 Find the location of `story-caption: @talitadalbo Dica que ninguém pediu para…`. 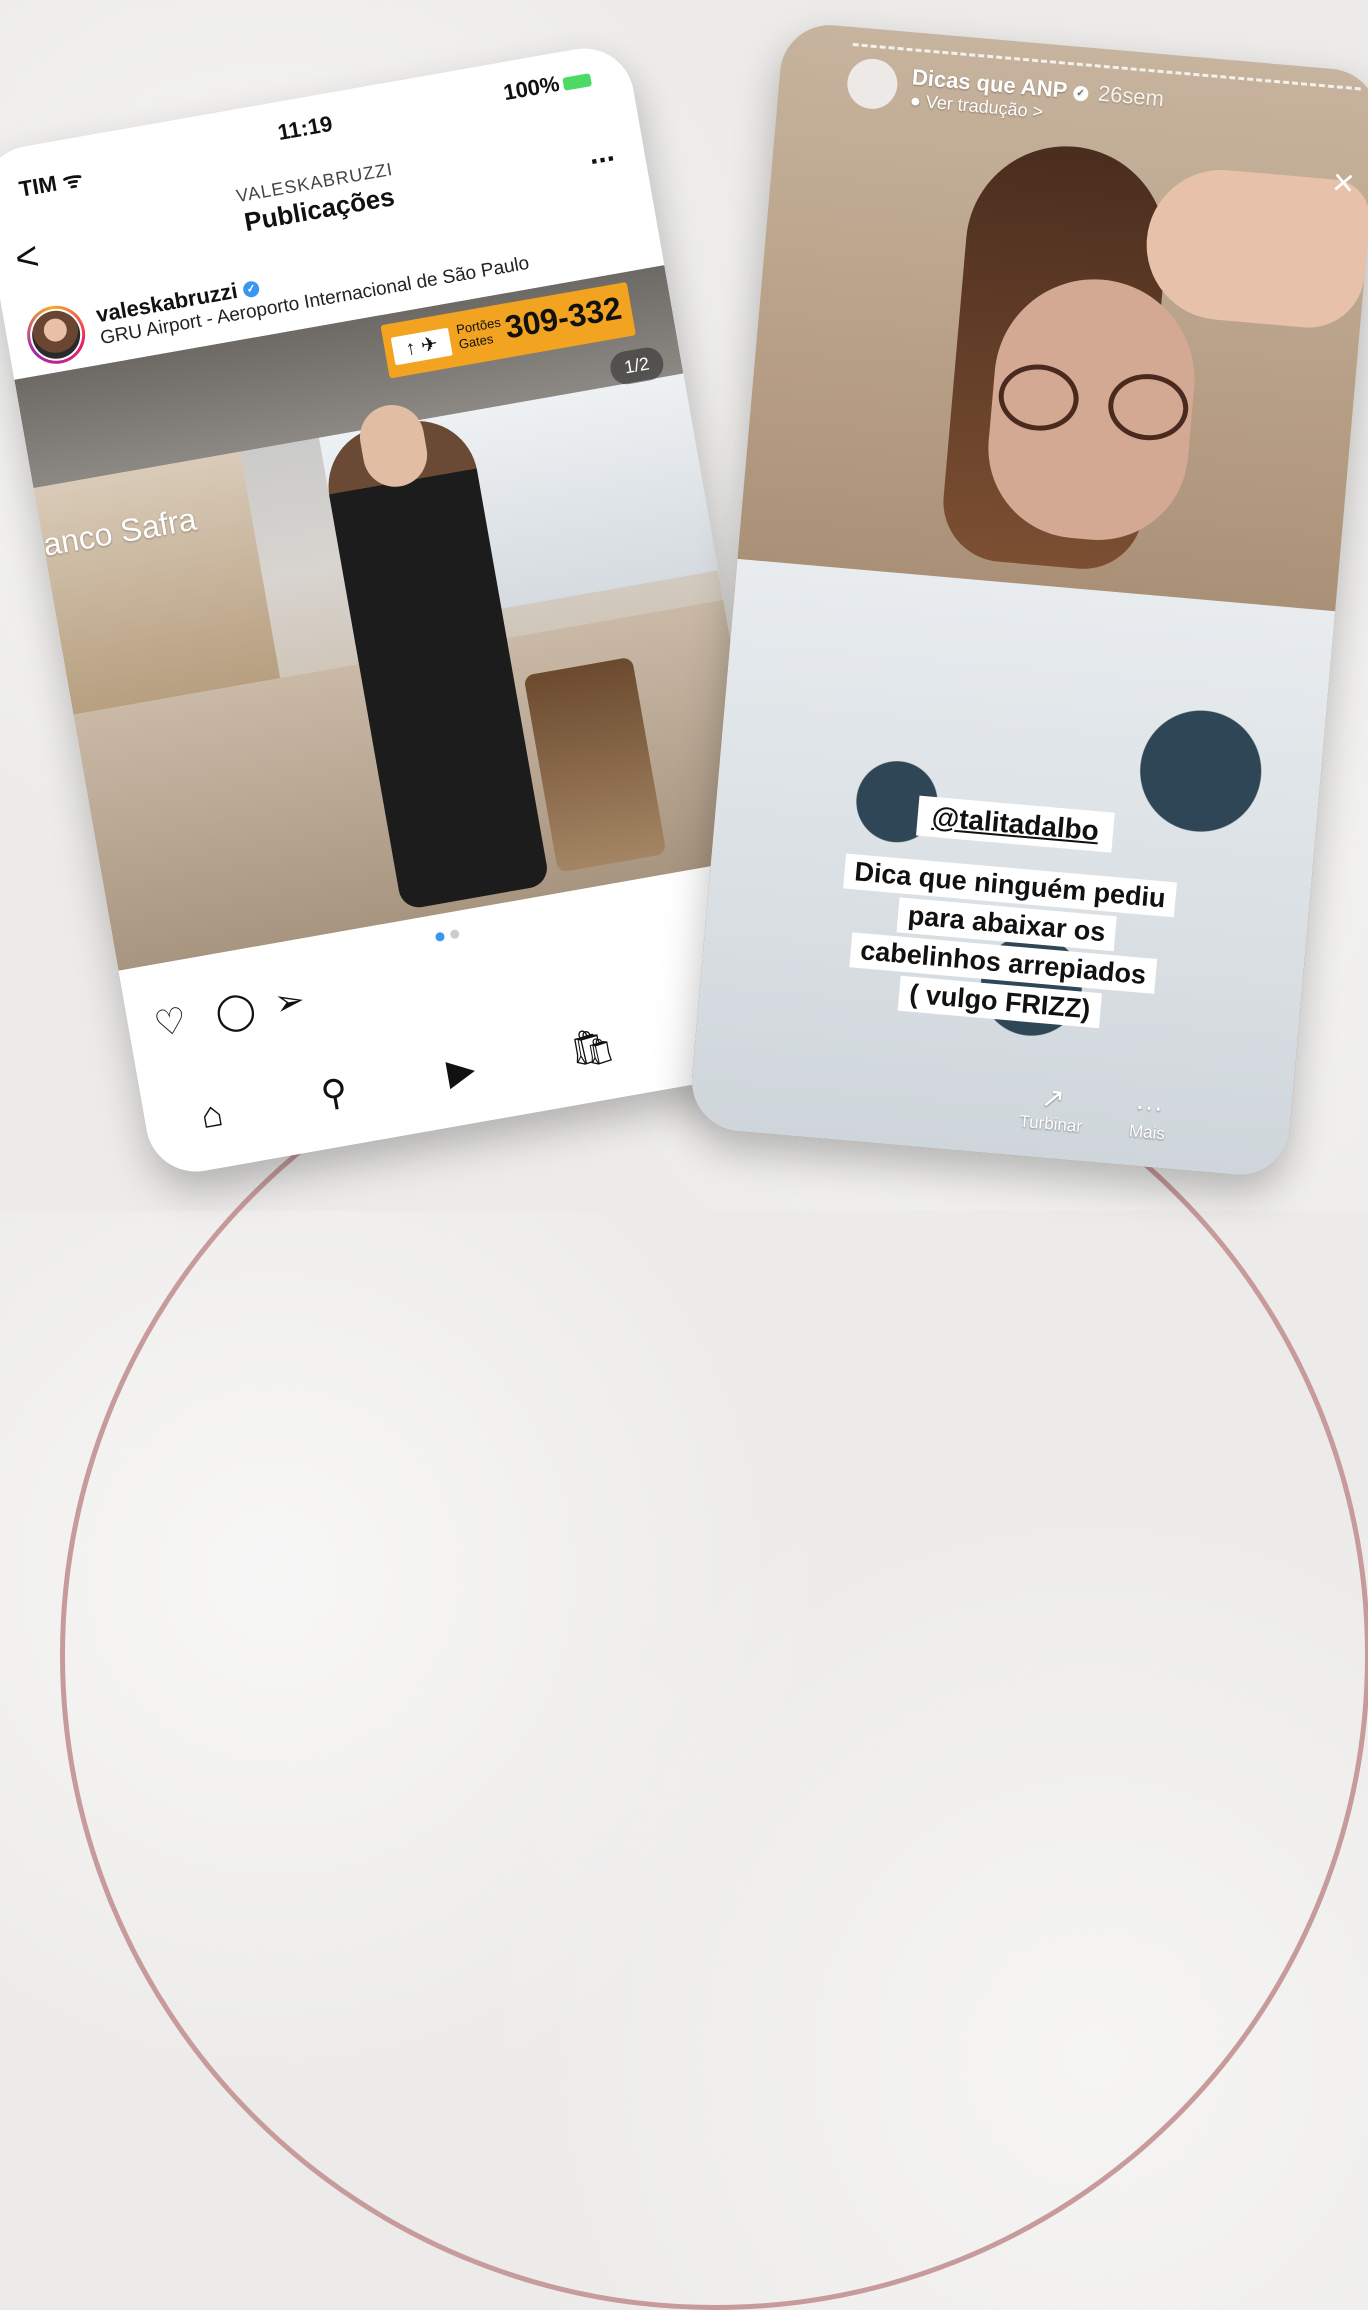

story-caption: @talitadalbo Dica que ninguém pediu para… is located at coordinates (1007, 913).